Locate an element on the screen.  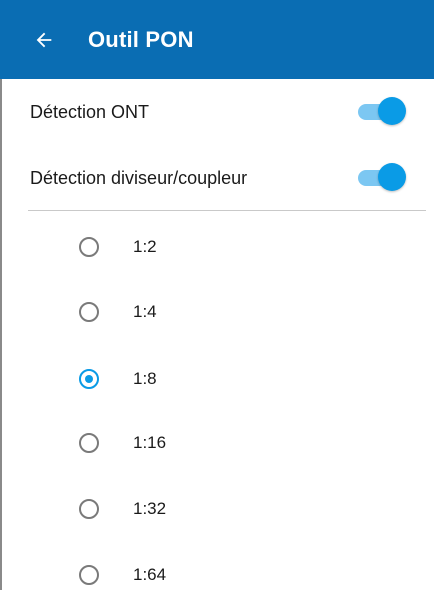
divider is located at coordinates (227, 210).